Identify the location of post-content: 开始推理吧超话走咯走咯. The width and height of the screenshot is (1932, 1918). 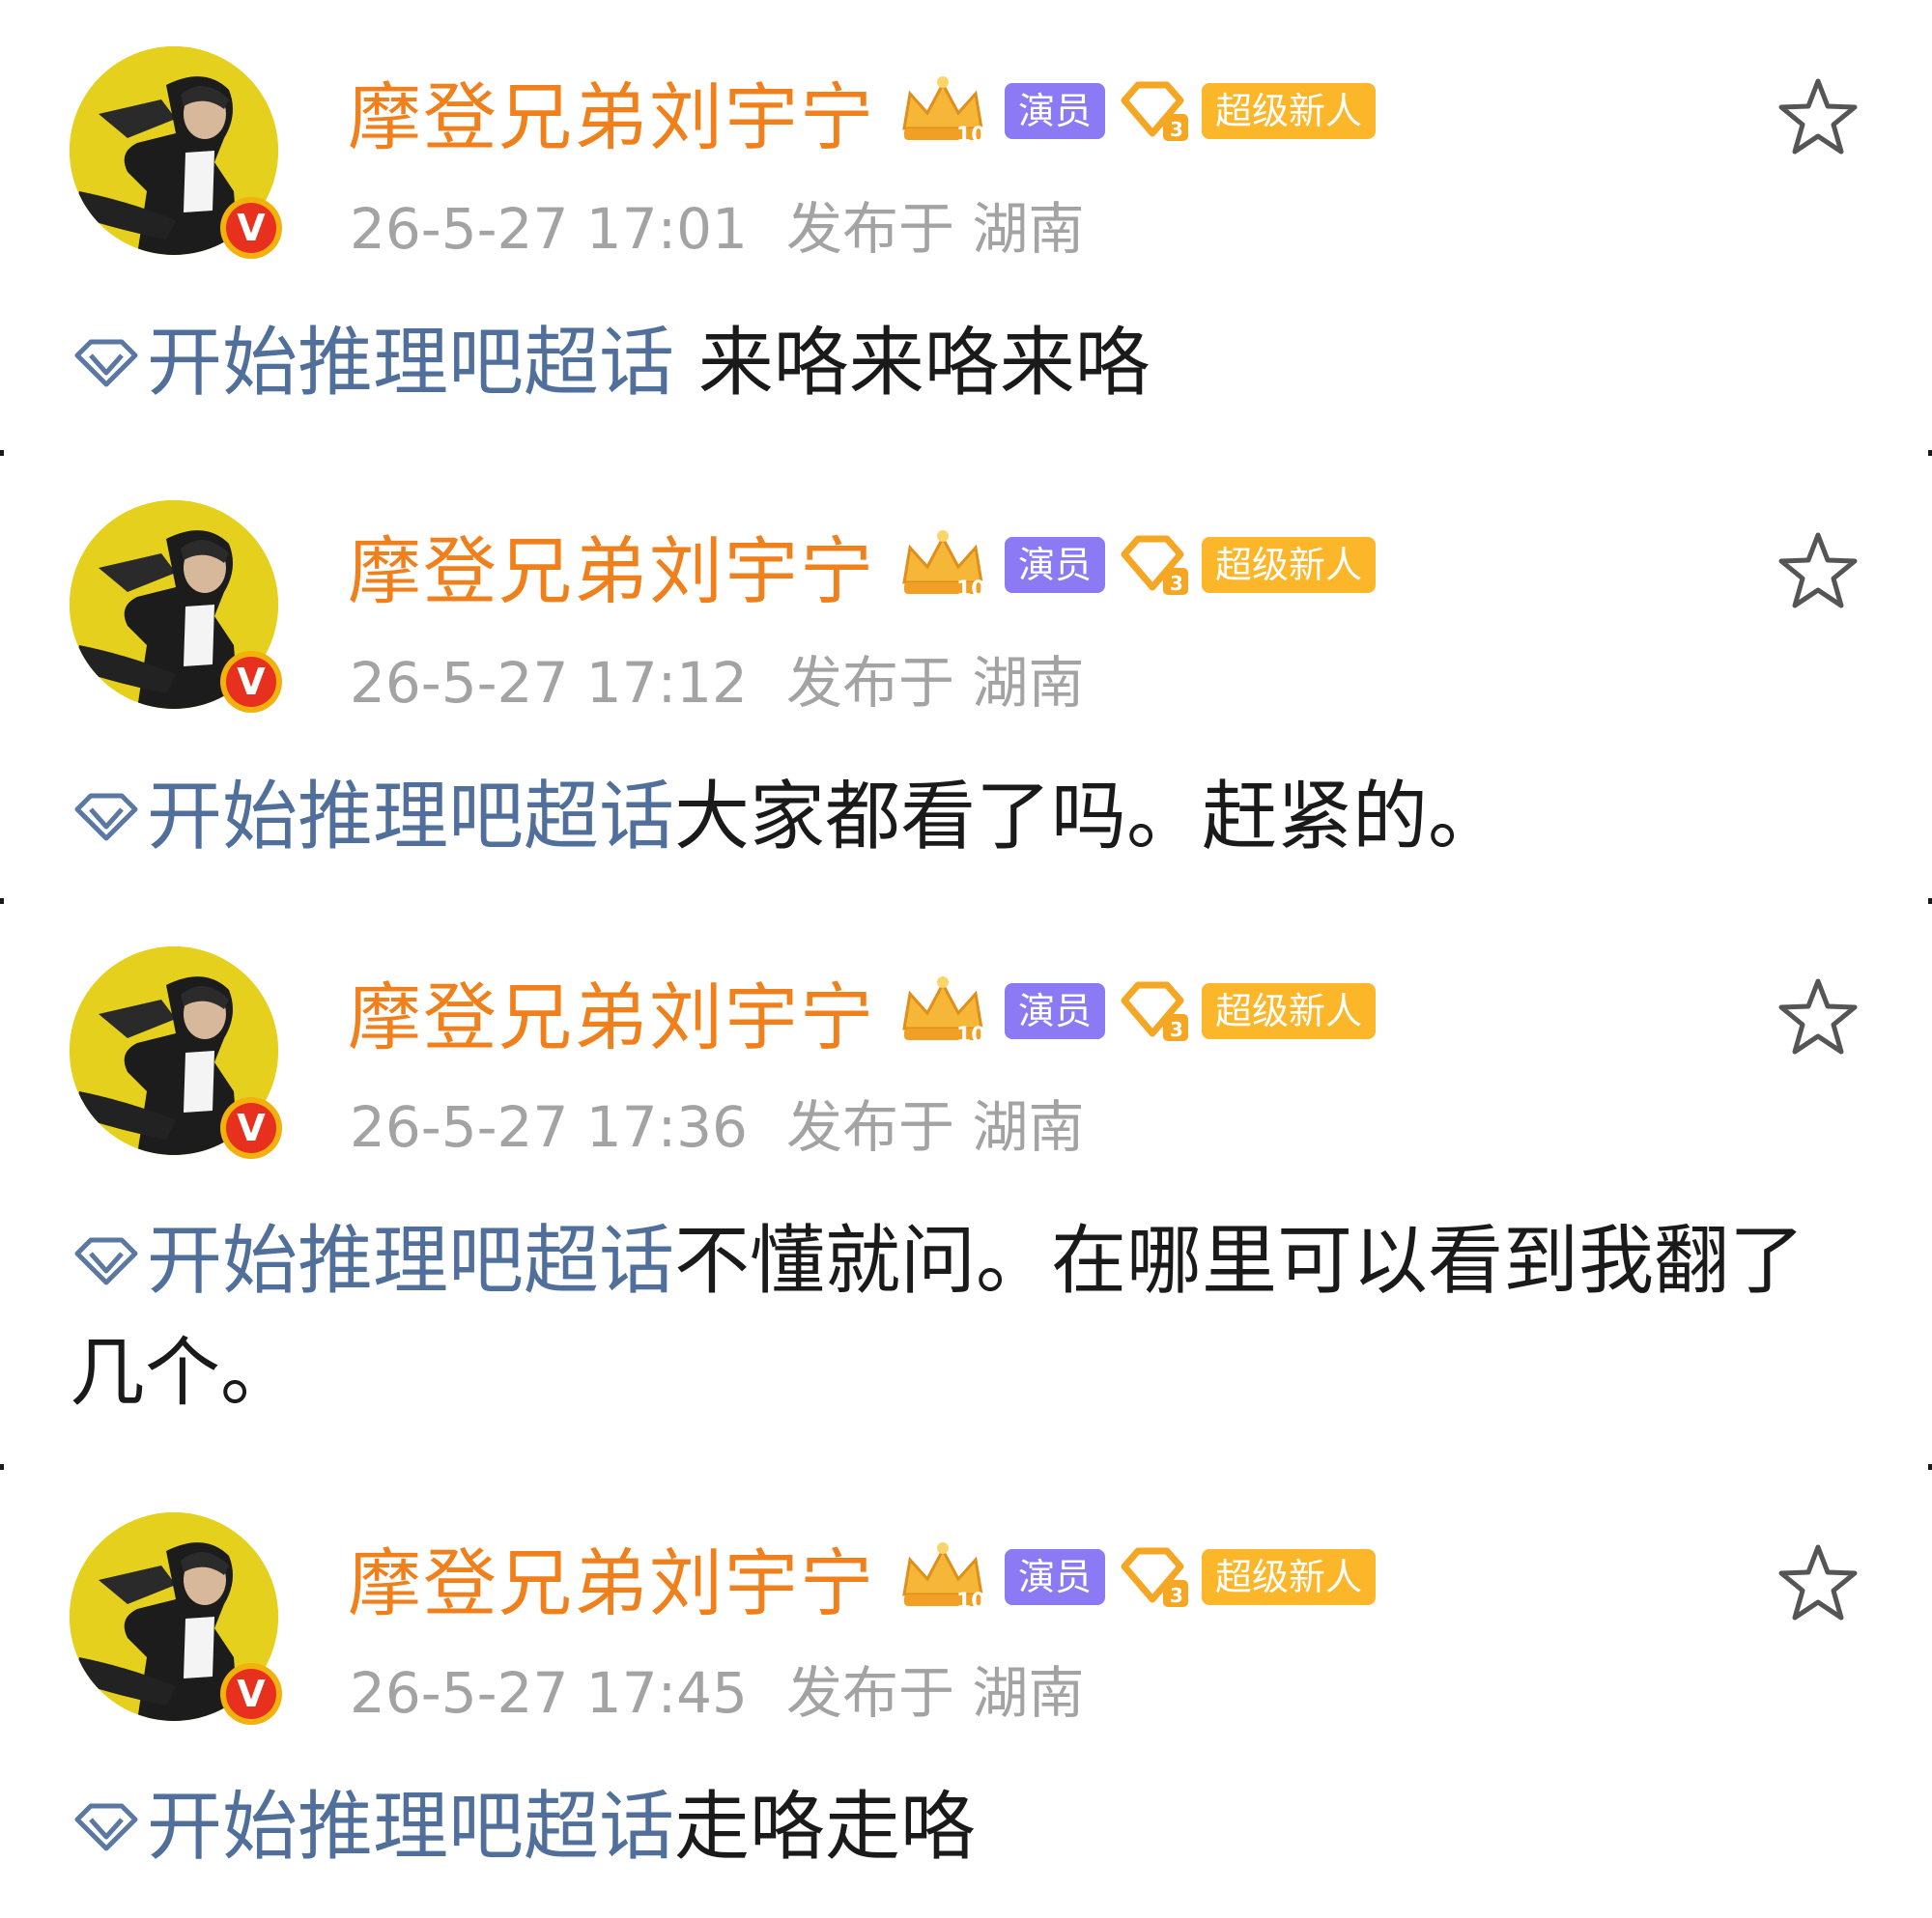
(978, 1827).